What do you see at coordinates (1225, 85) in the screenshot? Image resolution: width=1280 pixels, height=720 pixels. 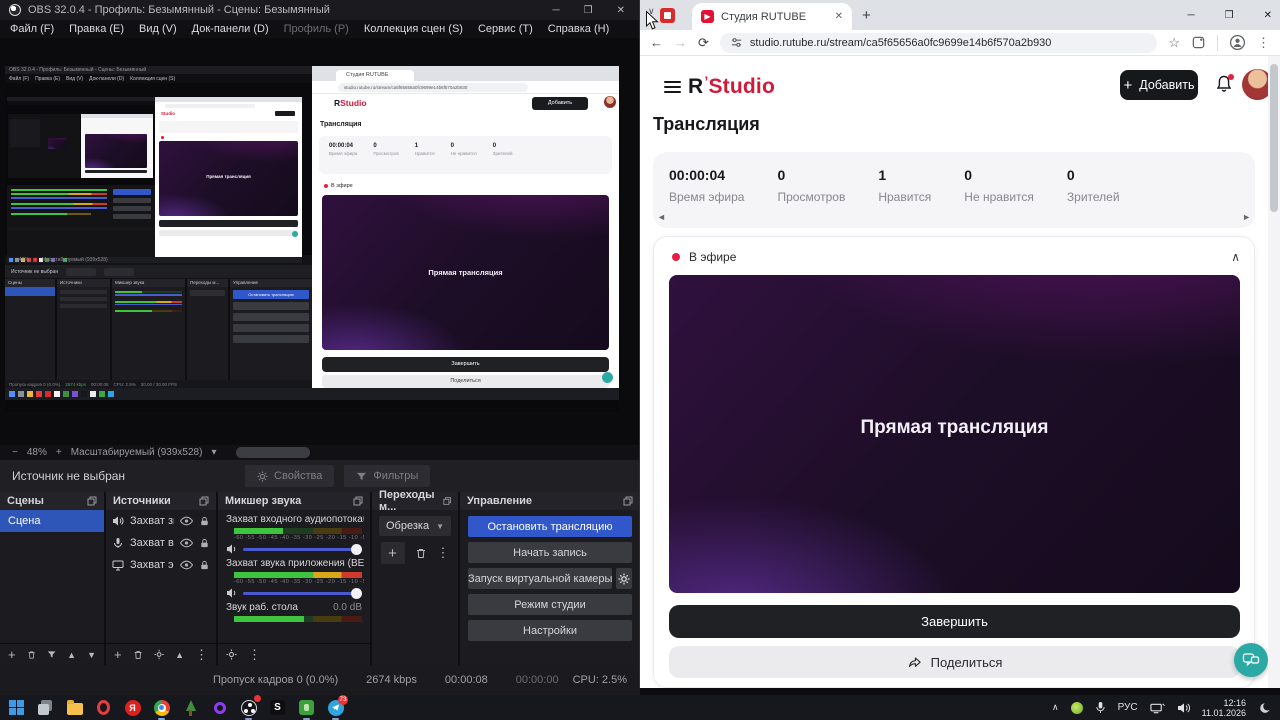 I see `notifications-bell-icon` at bounding box center [1225, 85].